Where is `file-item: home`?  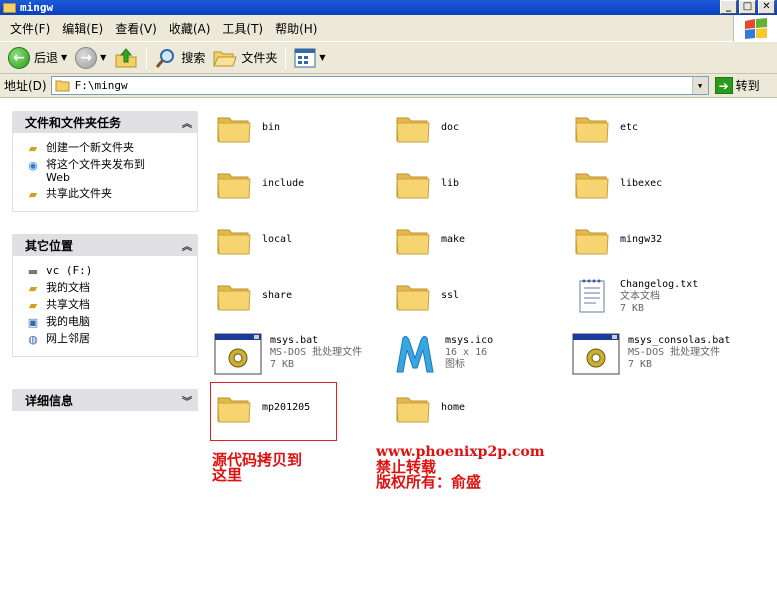
file-item: home is located at coordinates (429, 408).